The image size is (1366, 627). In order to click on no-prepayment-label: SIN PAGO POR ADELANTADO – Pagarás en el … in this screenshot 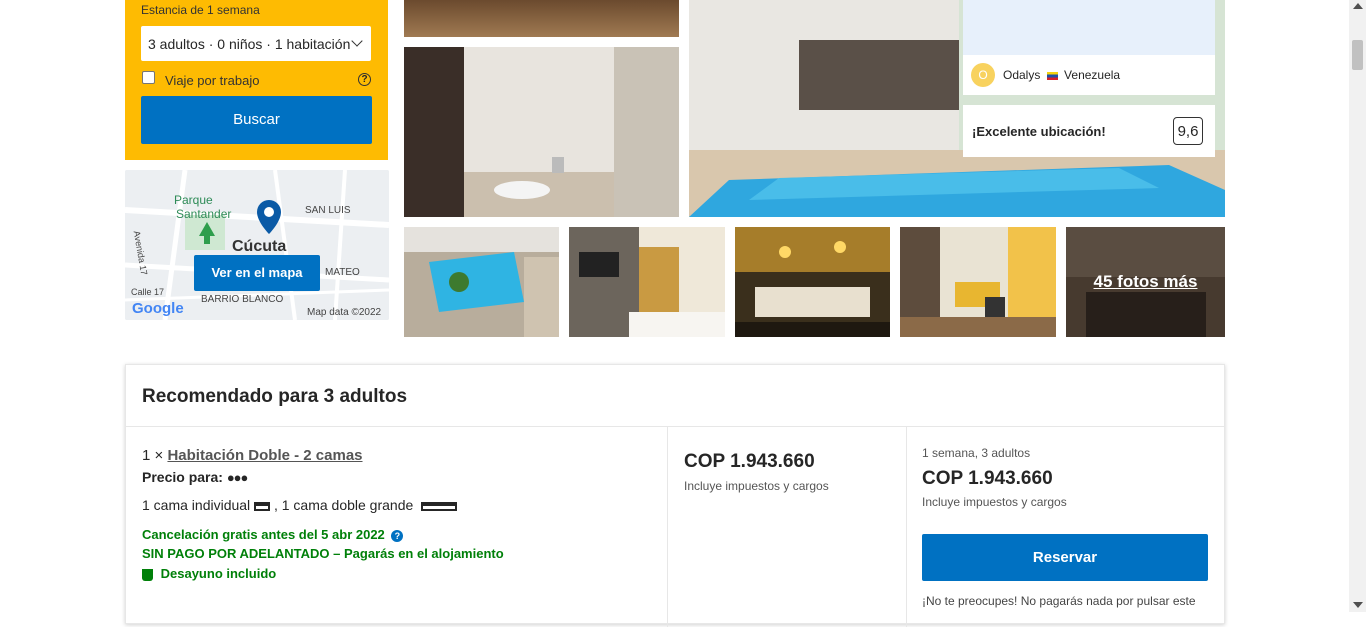, I will do `click(323, 553)`.